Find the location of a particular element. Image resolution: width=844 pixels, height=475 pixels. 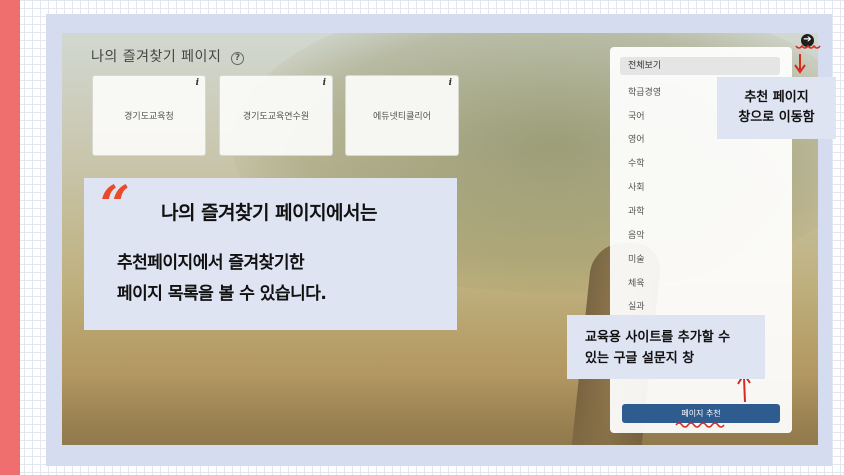

red-arrow-annotation is located at coordinates (807, 59).